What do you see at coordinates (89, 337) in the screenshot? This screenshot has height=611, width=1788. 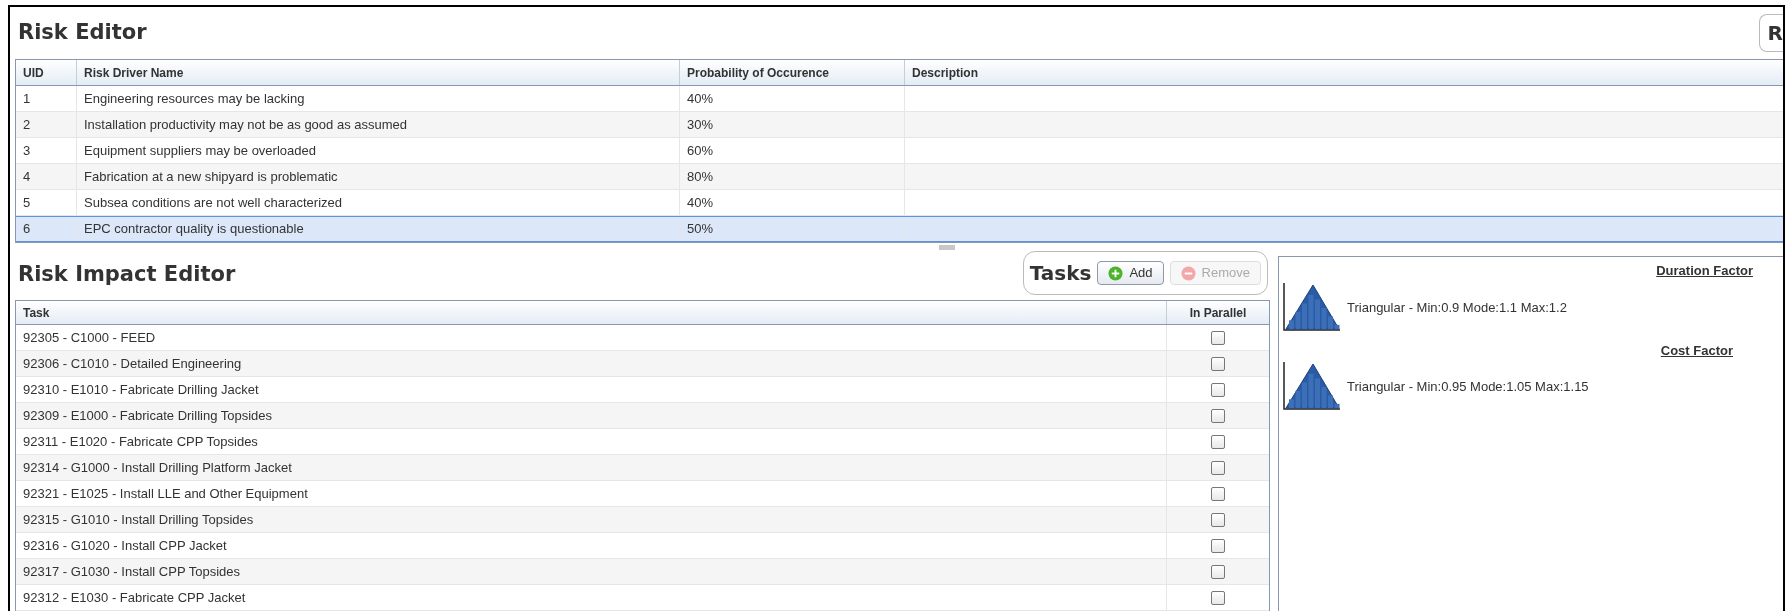 I see `table-cell-text: 92305 - C1000 - FEED` at bounding box center [89, 337].